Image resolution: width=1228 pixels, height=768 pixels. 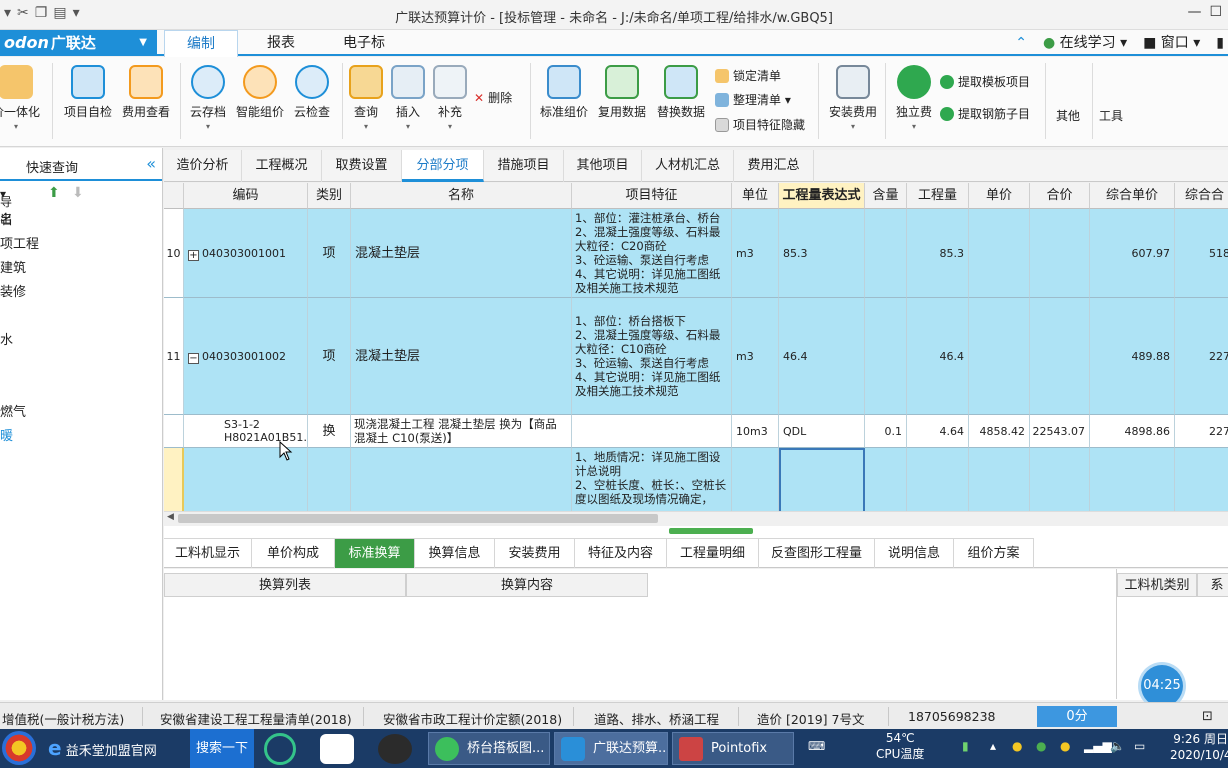 What do you see at coordinates (146, 100) in the screenshot?
I see `cost-view-button: 费用查看` at bounding box center [146, 100].